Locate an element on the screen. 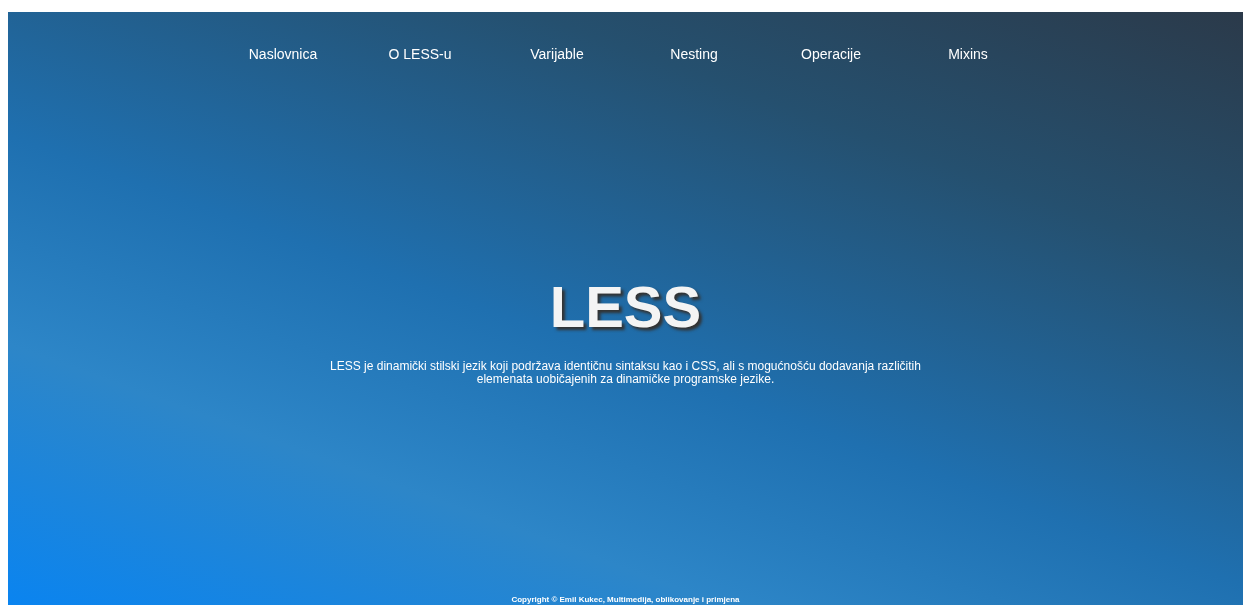  nav-link: Naslovnica is located at coordinates (283, 54).